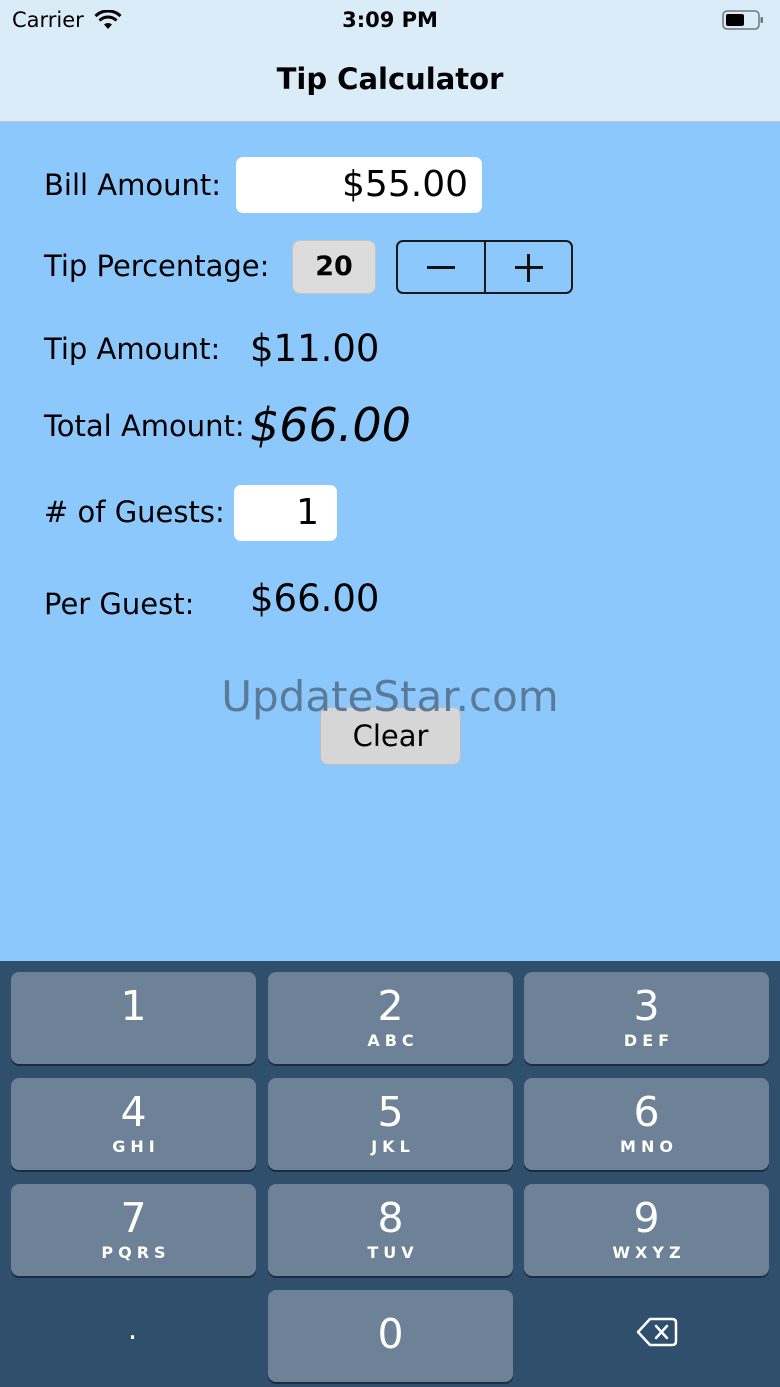 The image size is (780, 1387). I want to click on tip-amount-label: Tip Amount:, so click(132, 349).